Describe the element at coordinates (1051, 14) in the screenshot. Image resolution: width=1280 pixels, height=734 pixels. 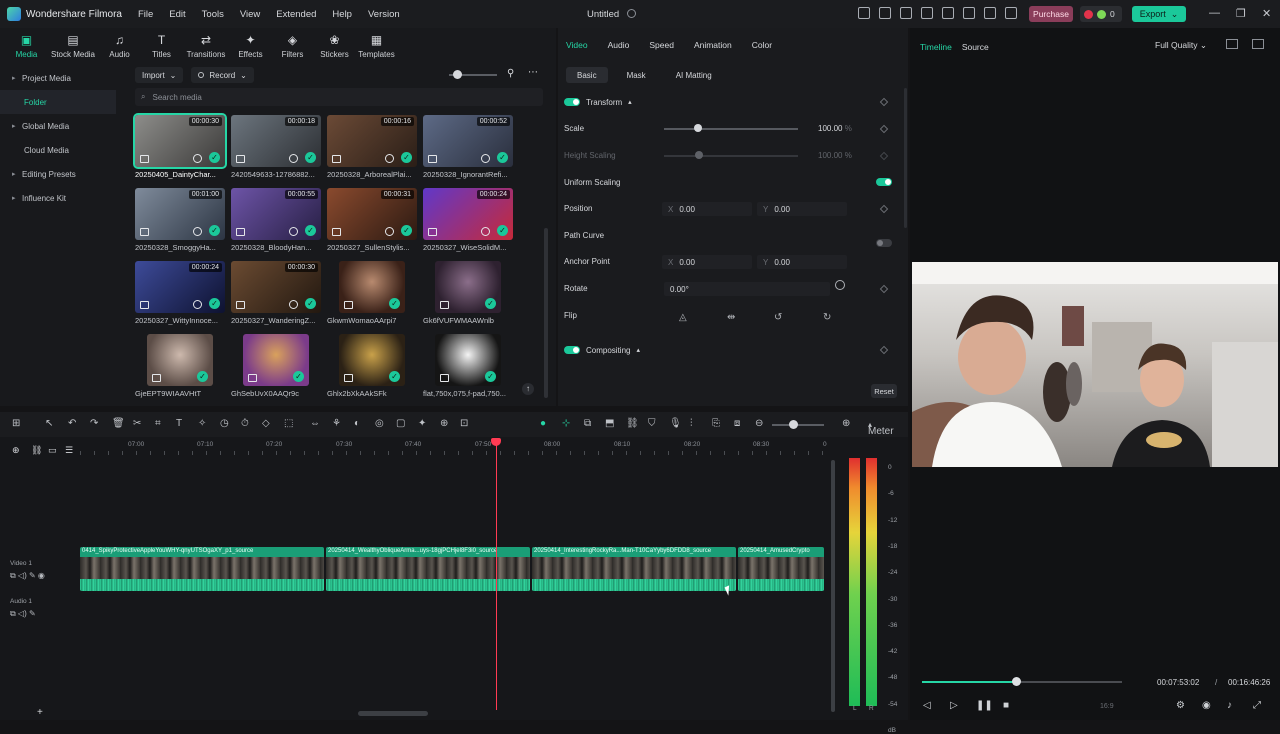
I see `purchase-button: Purchase` at that location.